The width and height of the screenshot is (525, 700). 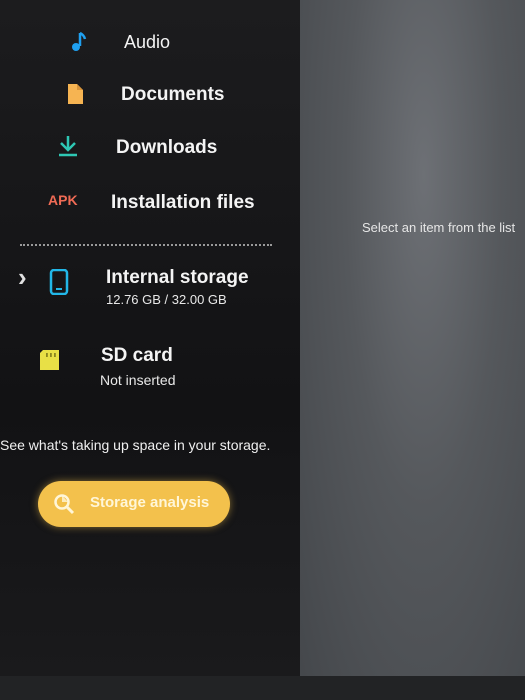 What do you see at coordinates (75, 94) in the screenshot?
I see `document-icon` at bounding box center [75, 94].